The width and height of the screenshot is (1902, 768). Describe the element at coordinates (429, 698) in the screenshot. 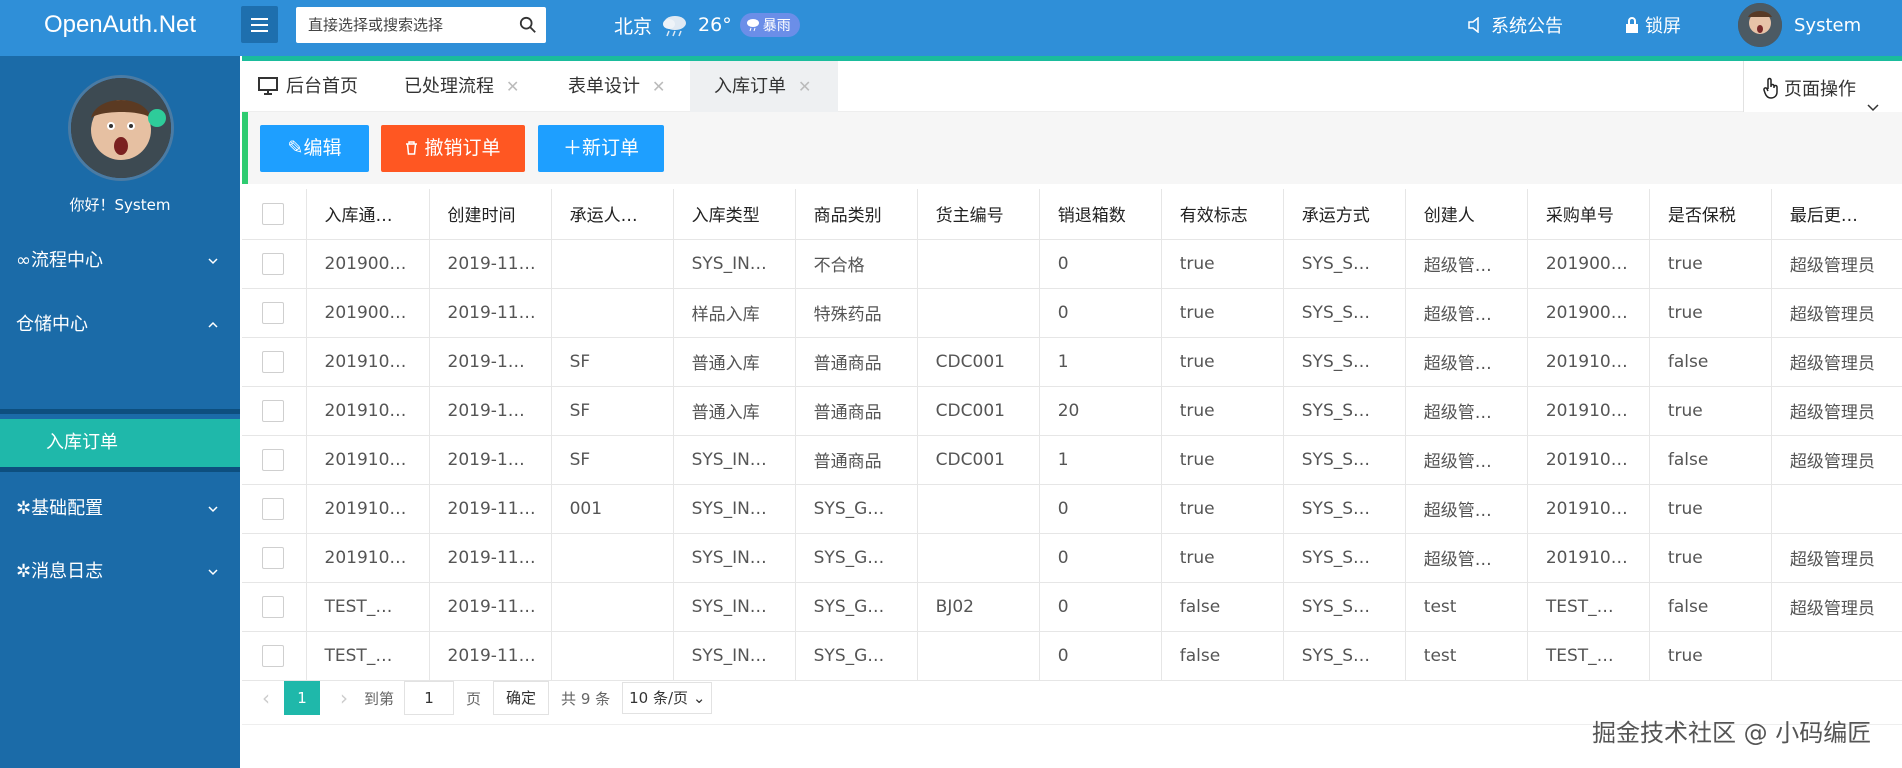

I see `goto-page-input: 1` at that location.